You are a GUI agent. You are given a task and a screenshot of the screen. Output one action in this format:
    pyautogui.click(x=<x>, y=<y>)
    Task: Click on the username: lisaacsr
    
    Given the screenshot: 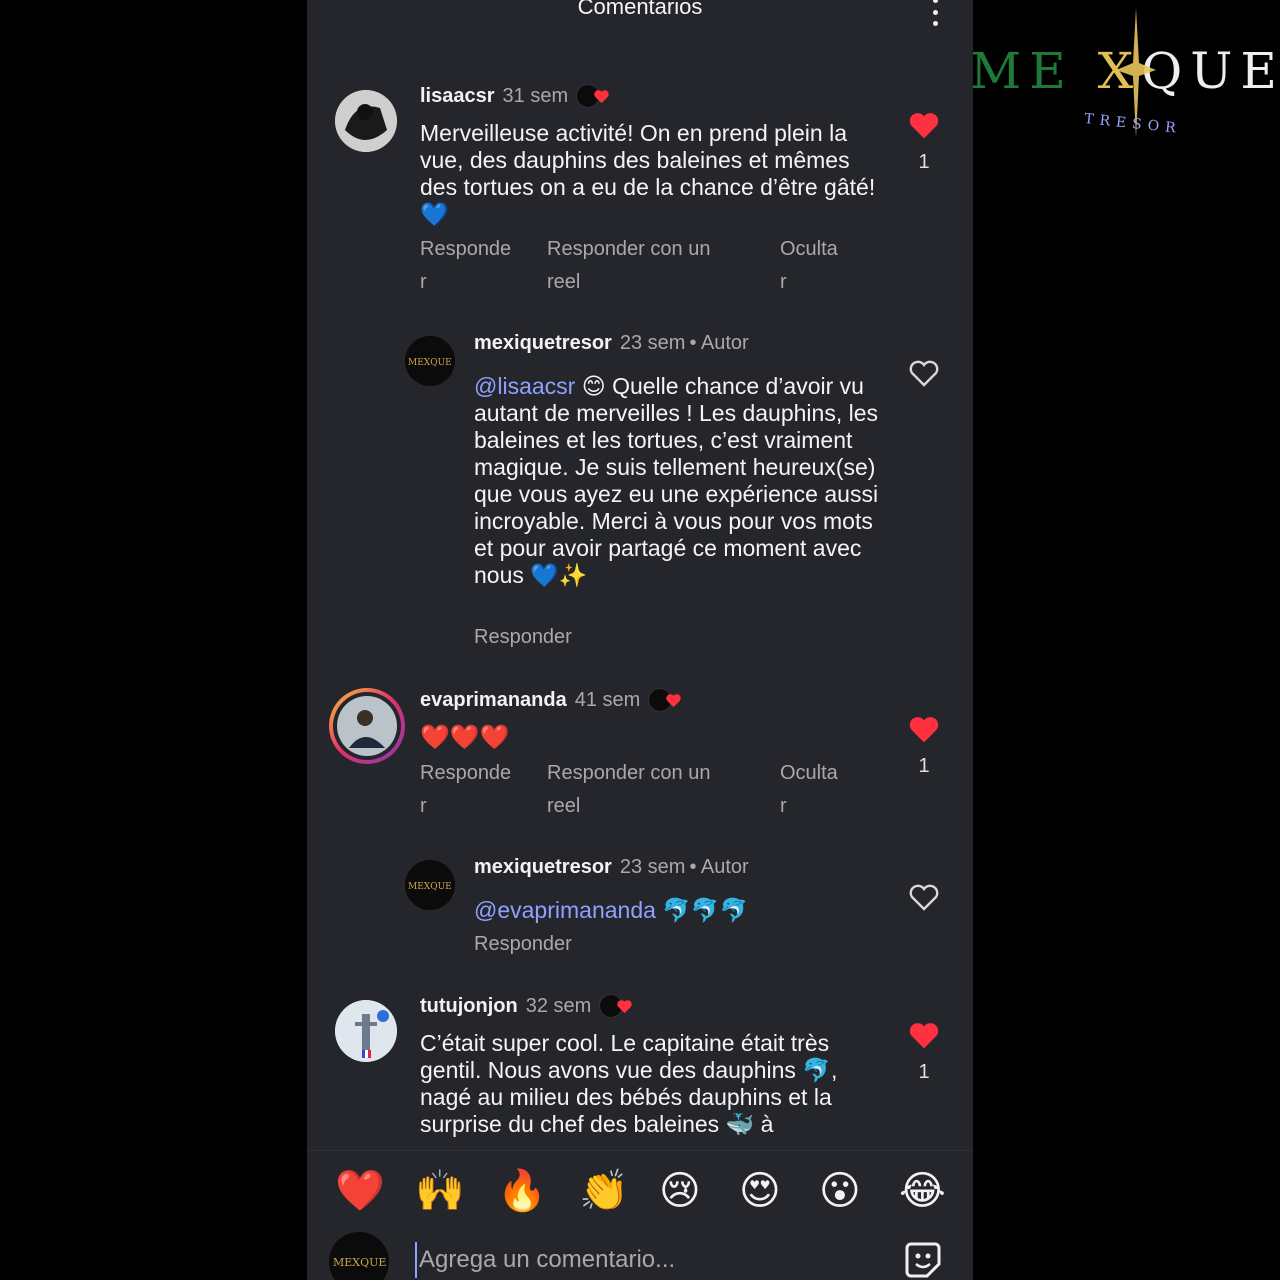 What is the action you would take?
    pyautogui.click(x=457, y=96)
    